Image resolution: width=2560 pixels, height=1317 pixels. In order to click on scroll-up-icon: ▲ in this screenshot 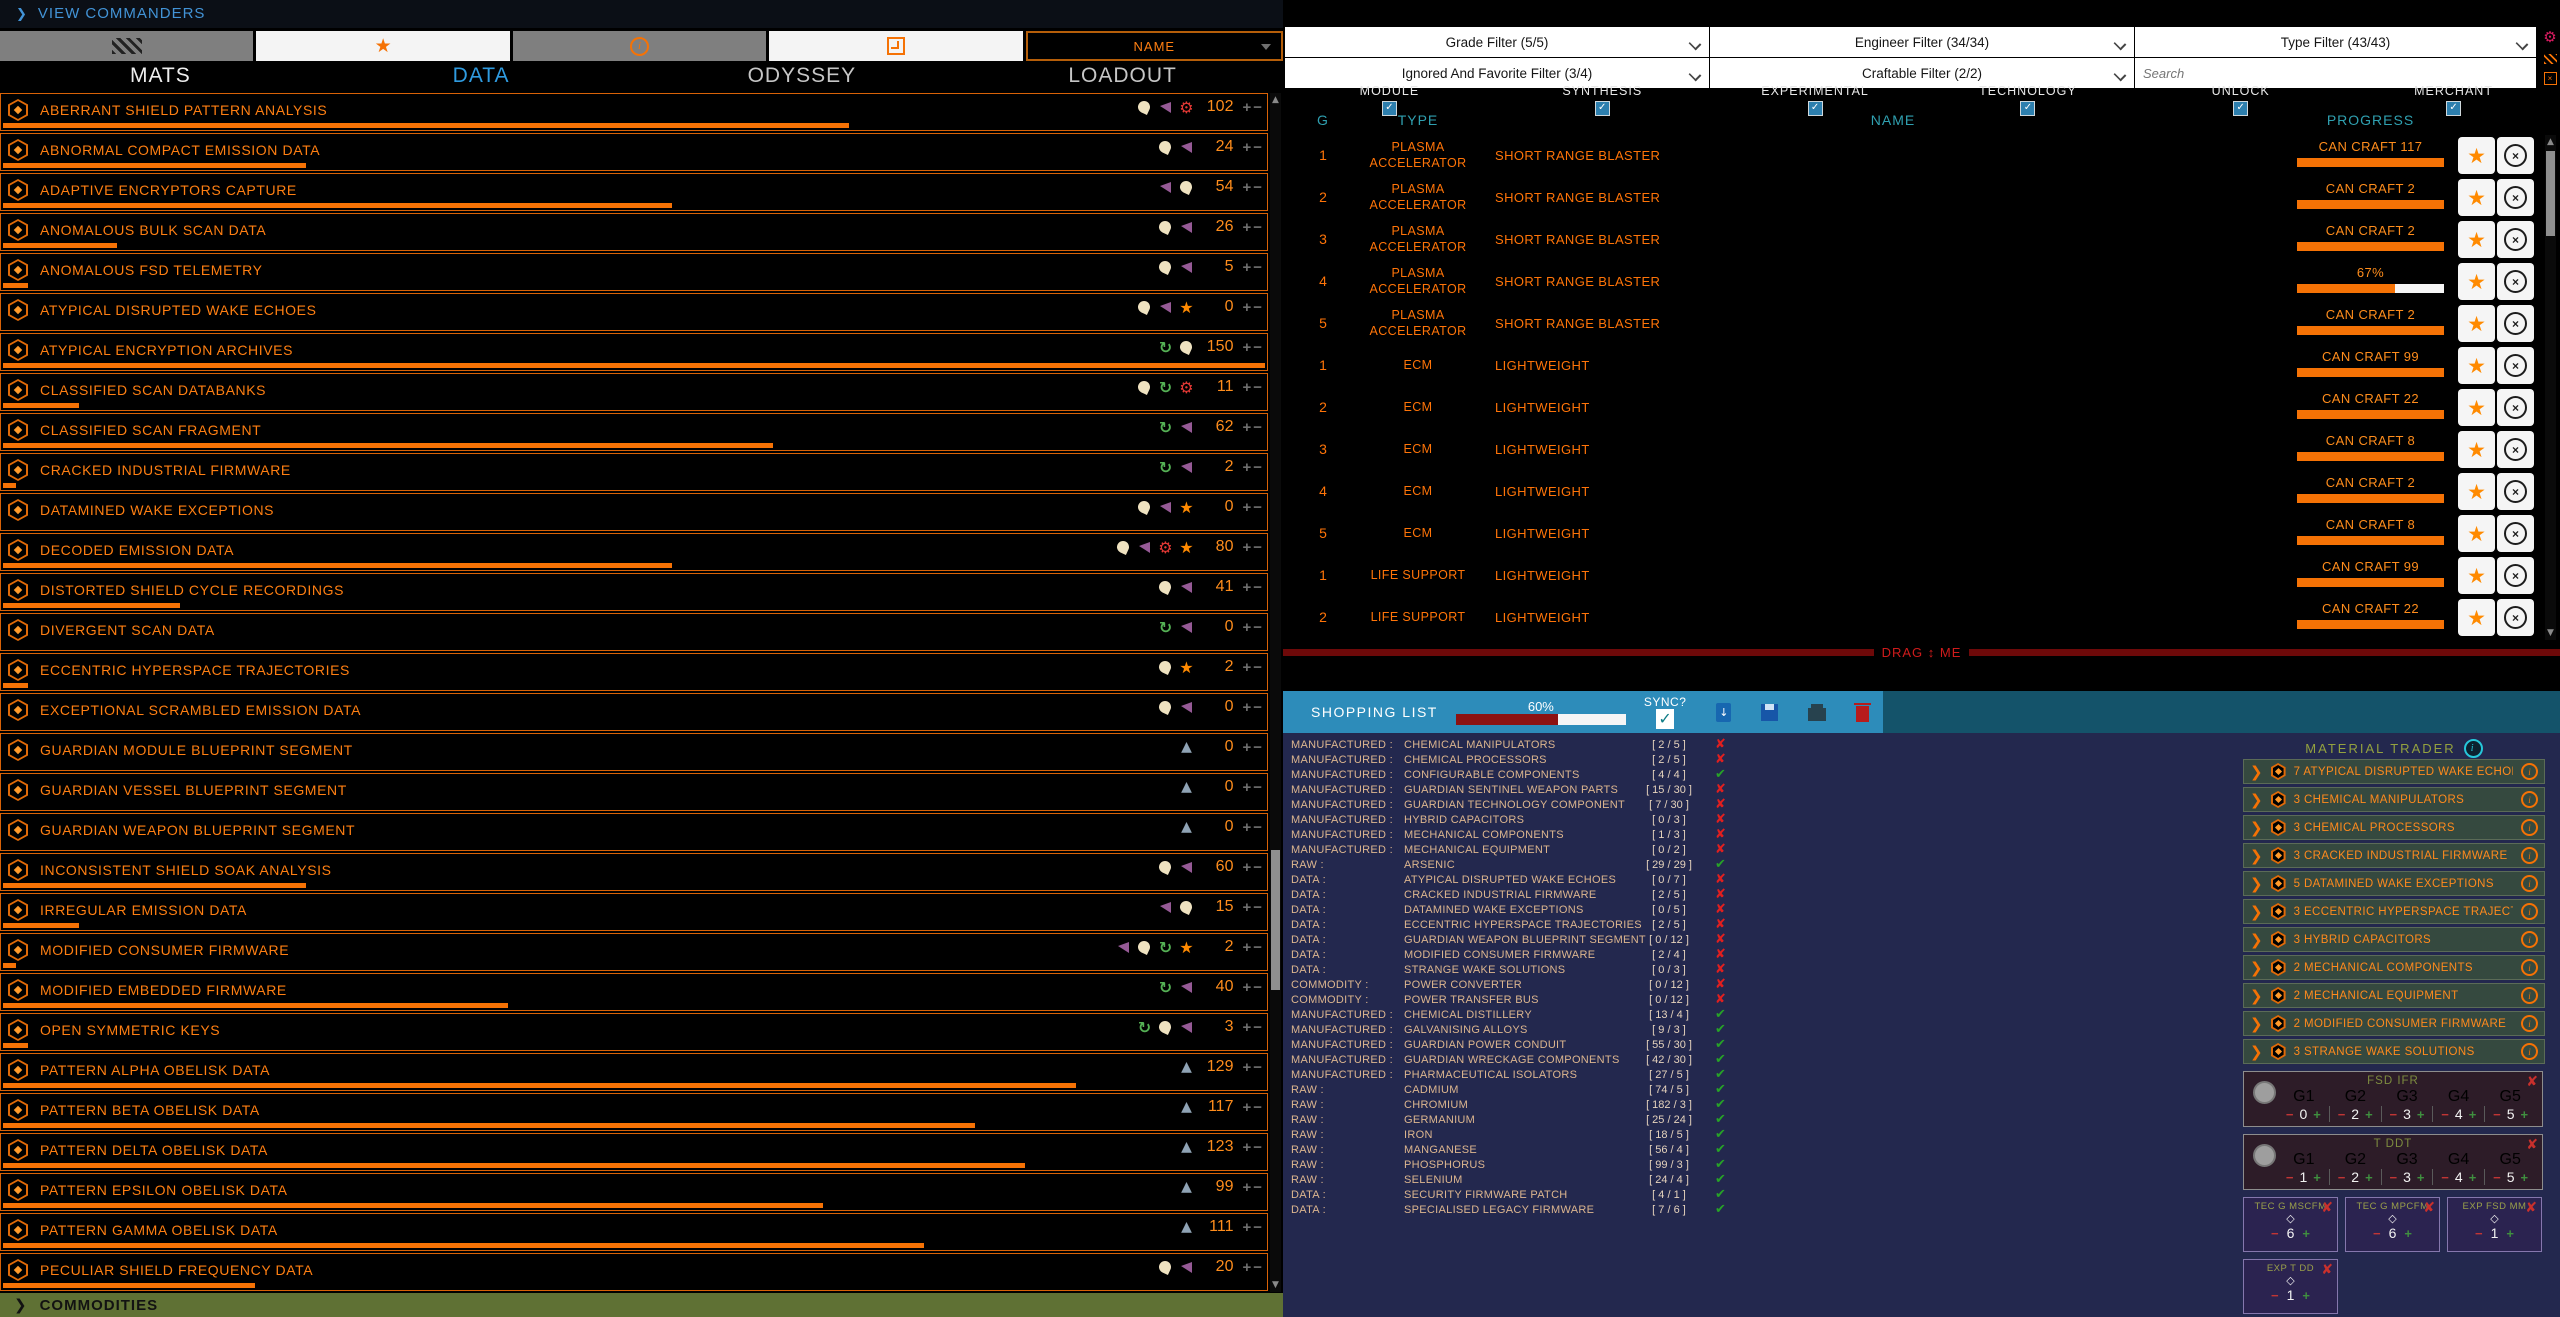, I will do `click(1275, 100)`.